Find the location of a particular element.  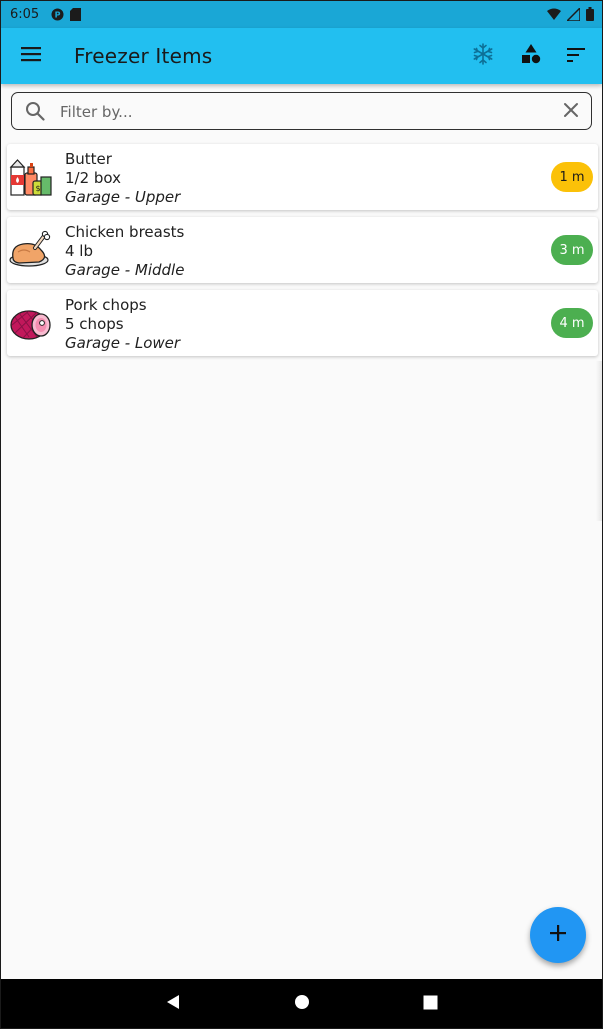

item-quantity: 4 lb is located at coordinates (79, 251).